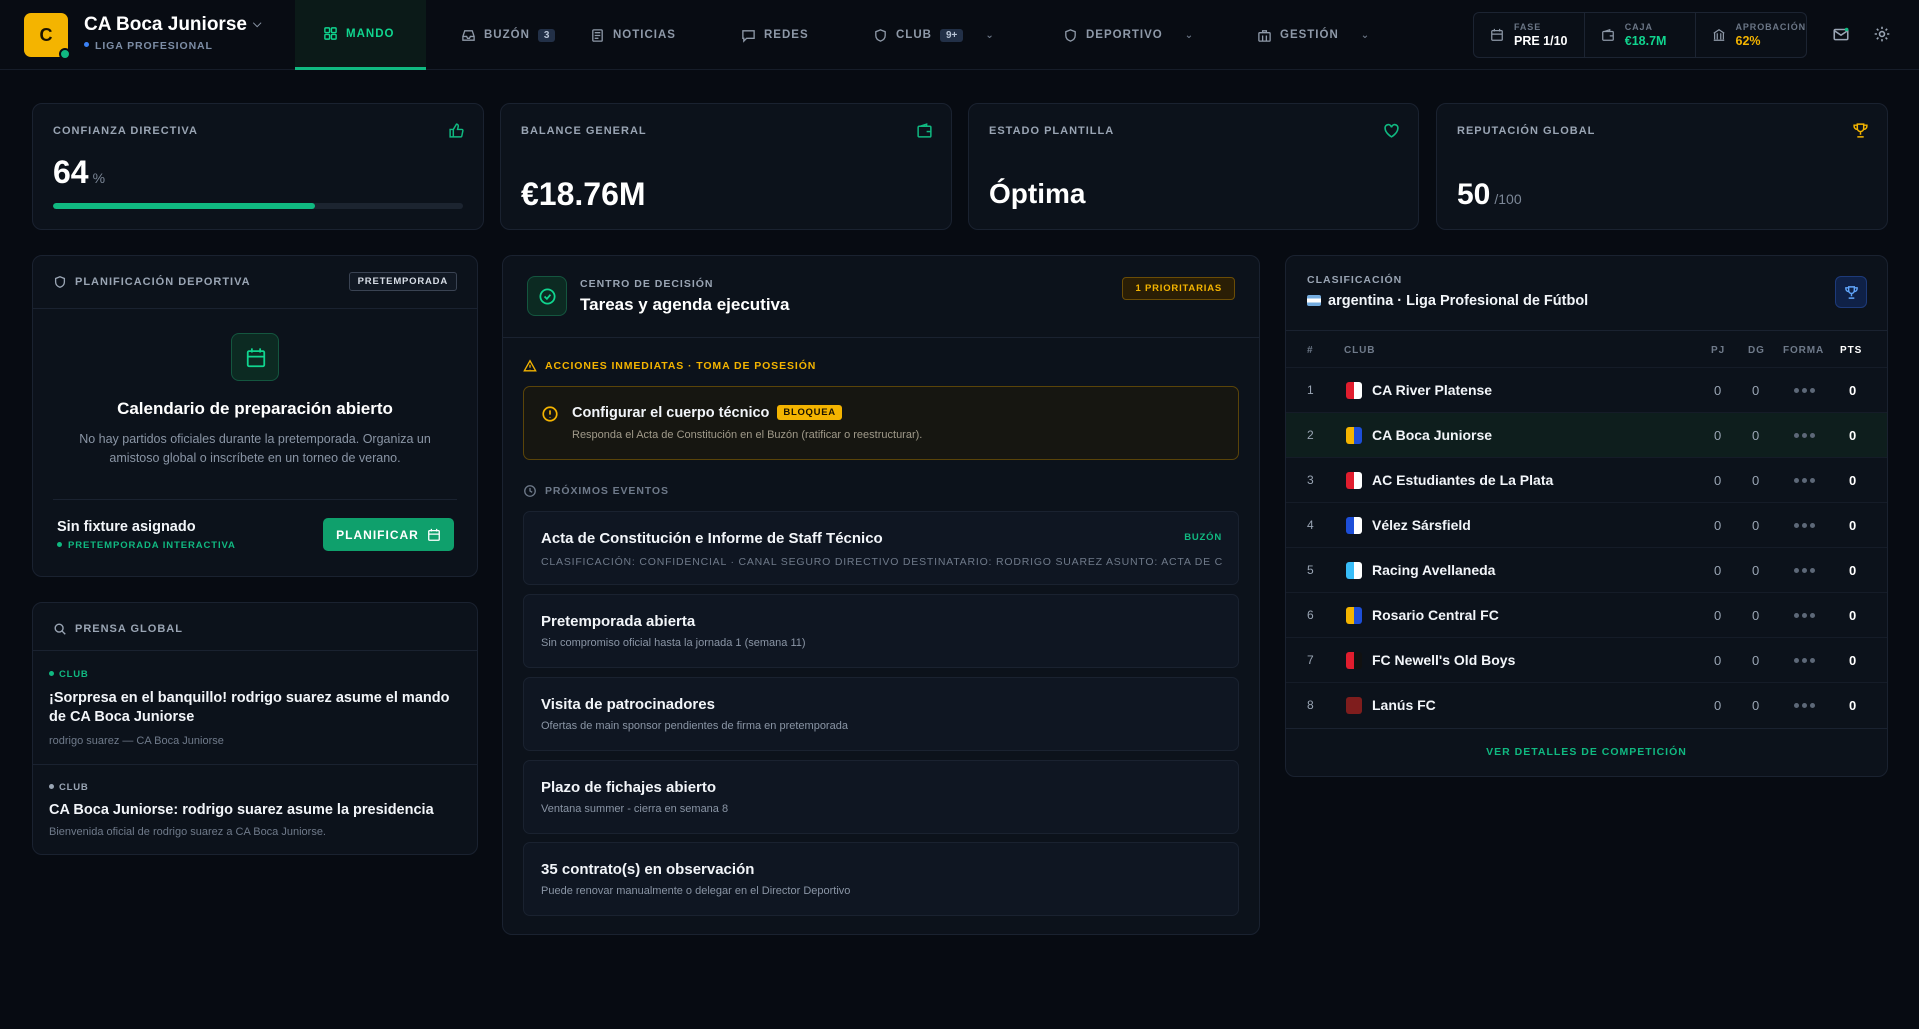 This screenshot has height=1029, width=1919. I want to click on table-row: 6 Rosario Central FC 0 0 0, so click(1586, 614).